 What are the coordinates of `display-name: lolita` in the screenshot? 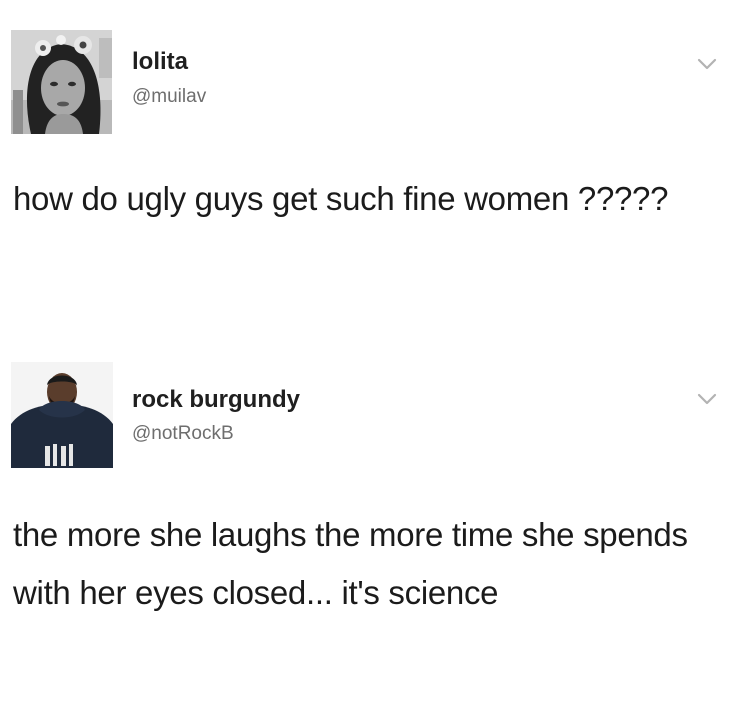 It's located at (160, 62).